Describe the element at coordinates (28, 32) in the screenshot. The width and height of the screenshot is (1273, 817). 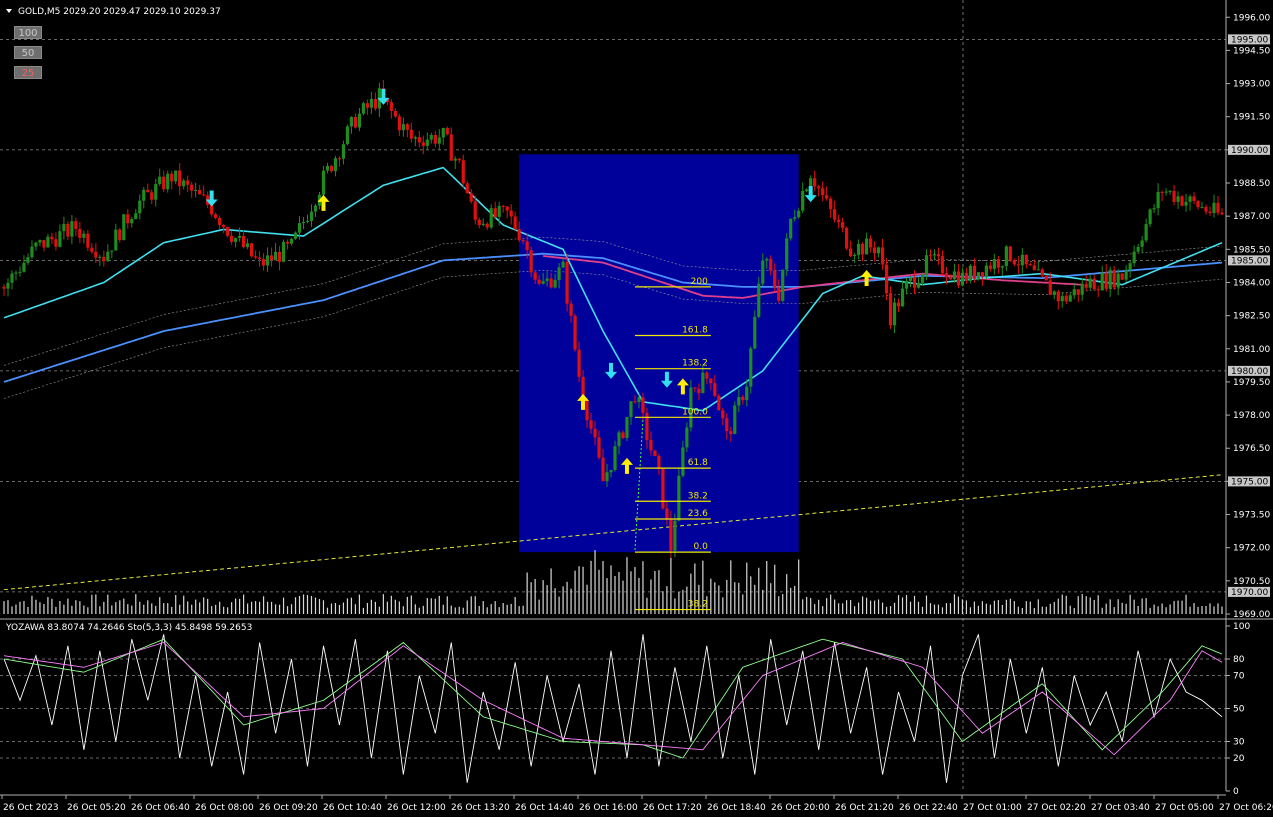
I see `button-100: 100` at that location.